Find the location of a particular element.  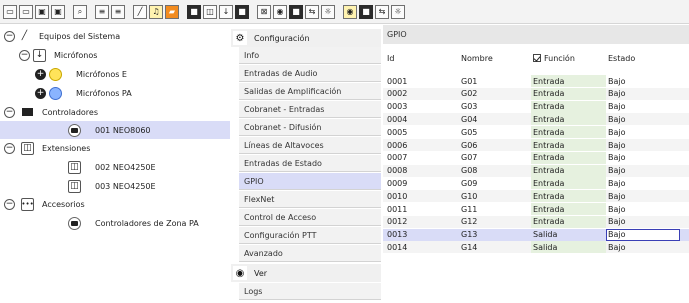

save-icon: ▣ is located at coordinates (42, 11).